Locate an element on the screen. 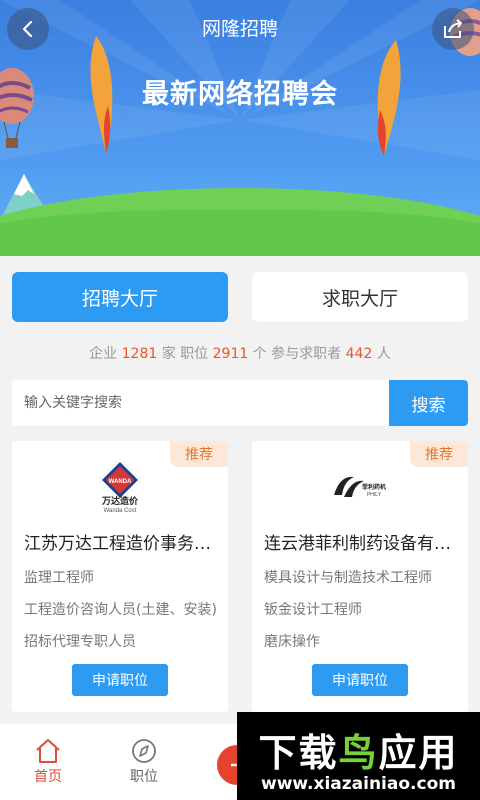  chevron-left-icon is located at coordinates (27, 29).